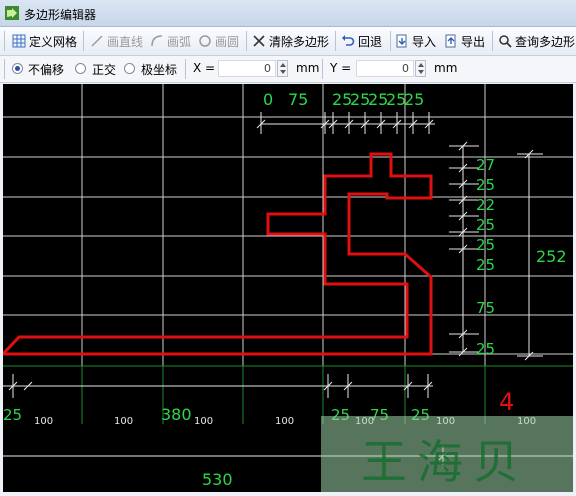  Describe the element at coordinates (496, 251) in the screenshot. I see `right-dimension-lines` at that location.